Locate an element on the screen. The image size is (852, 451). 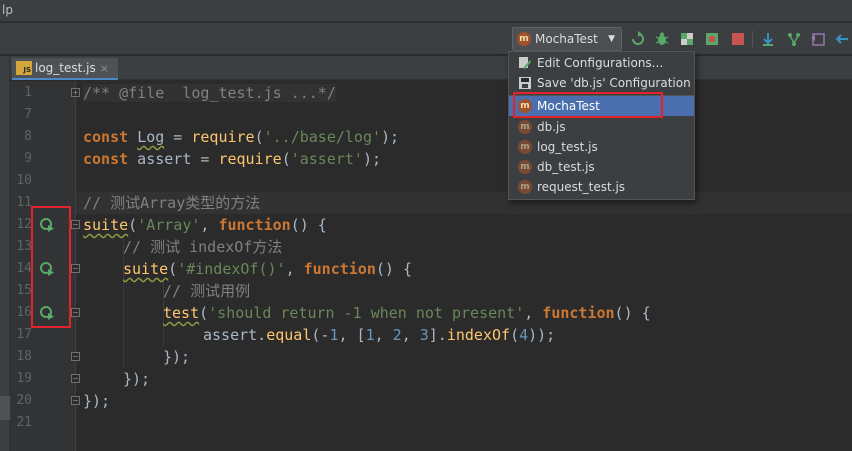
line-number: 10 is located at coordinates (24, 180).